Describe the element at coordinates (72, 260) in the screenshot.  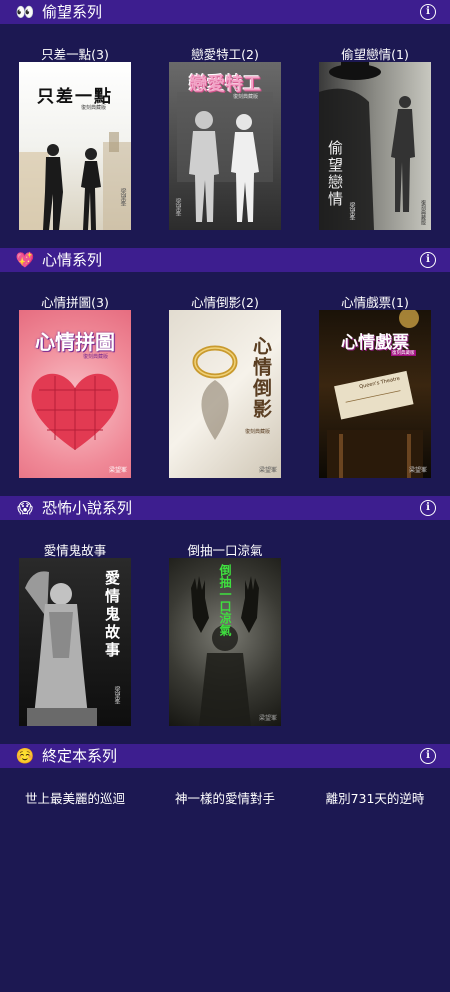
I see `section-title: 心情系列` at that location.